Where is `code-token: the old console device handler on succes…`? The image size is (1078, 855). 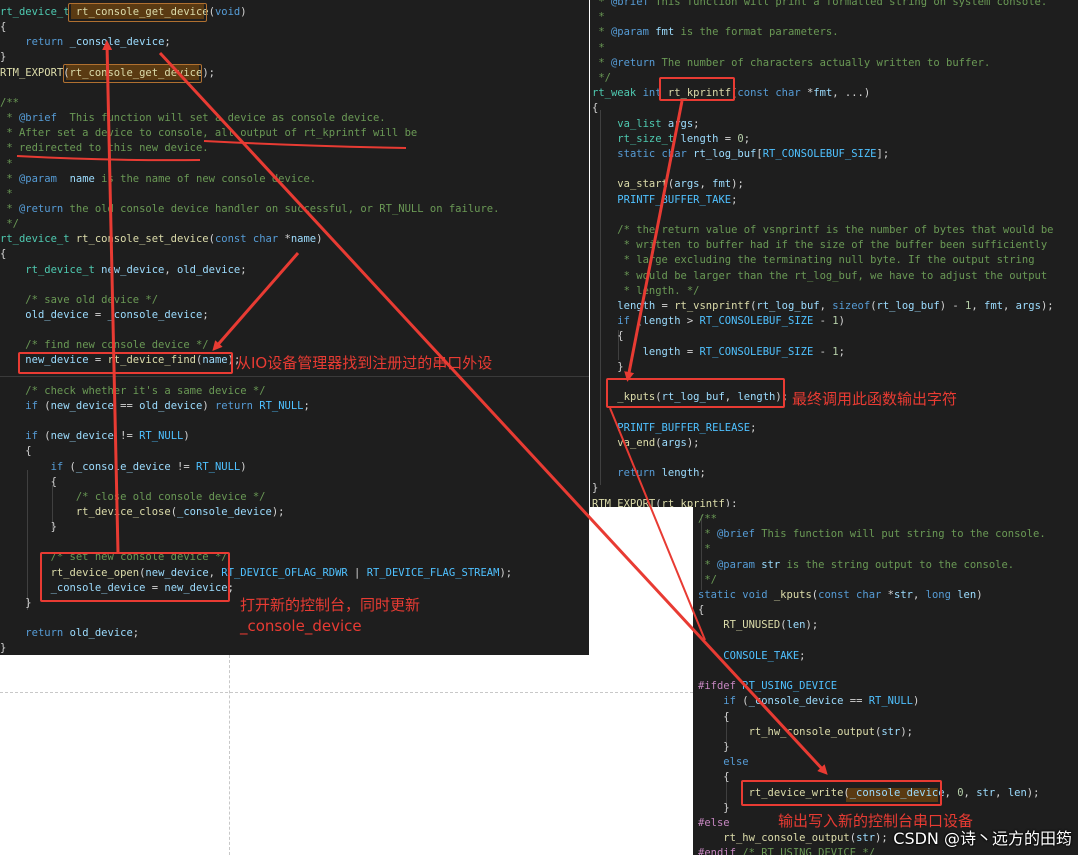 code-token: the old console device handler on succes… is located at coordinates (281, 208).